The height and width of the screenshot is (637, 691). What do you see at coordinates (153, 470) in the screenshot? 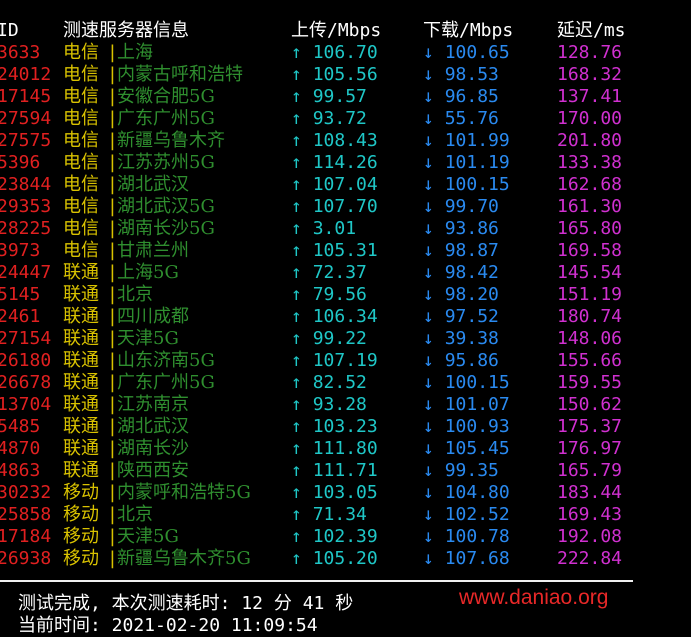
I see `server-location: 陕西西安` at bounding box center [153, 470].